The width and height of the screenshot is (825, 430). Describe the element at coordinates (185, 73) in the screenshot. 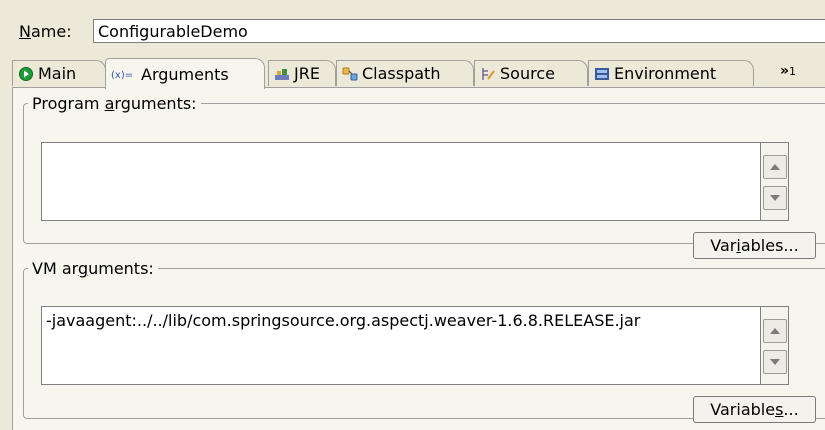

I see `tab-arguments: (x)= Arguments` at that location.